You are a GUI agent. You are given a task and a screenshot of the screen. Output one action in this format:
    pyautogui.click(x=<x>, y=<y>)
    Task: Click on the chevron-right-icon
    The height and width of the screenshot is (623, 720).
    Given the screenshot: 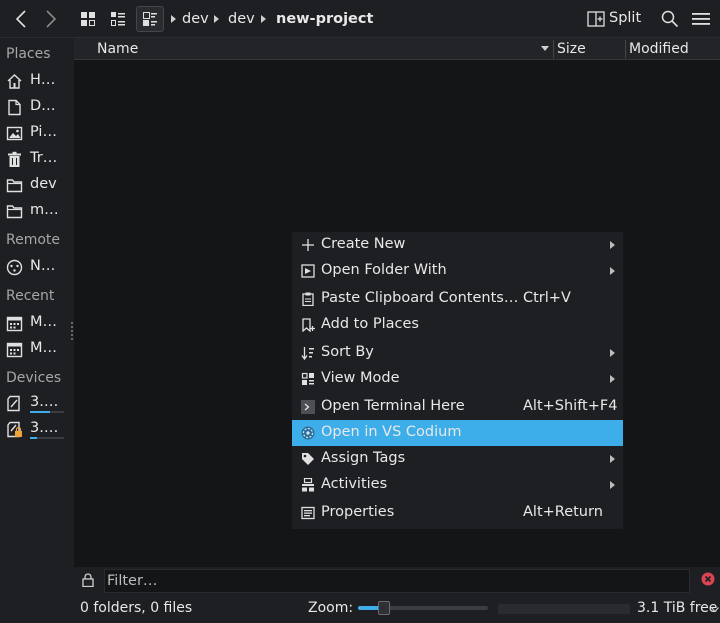 What is the action you would take?
    pyautogui.click(x=51, y=19)
    